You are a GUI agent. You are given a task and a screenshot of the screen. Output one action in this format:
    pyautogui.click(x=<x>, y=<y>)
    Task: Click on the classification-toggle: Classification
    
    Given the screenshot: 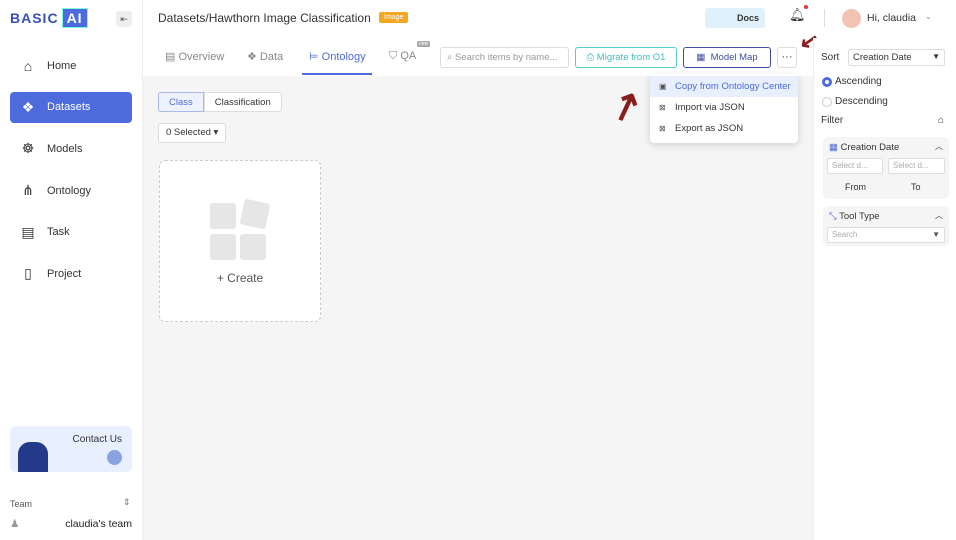 What is the action you would take?
    pyautogui.click(x=242, y=102)
    